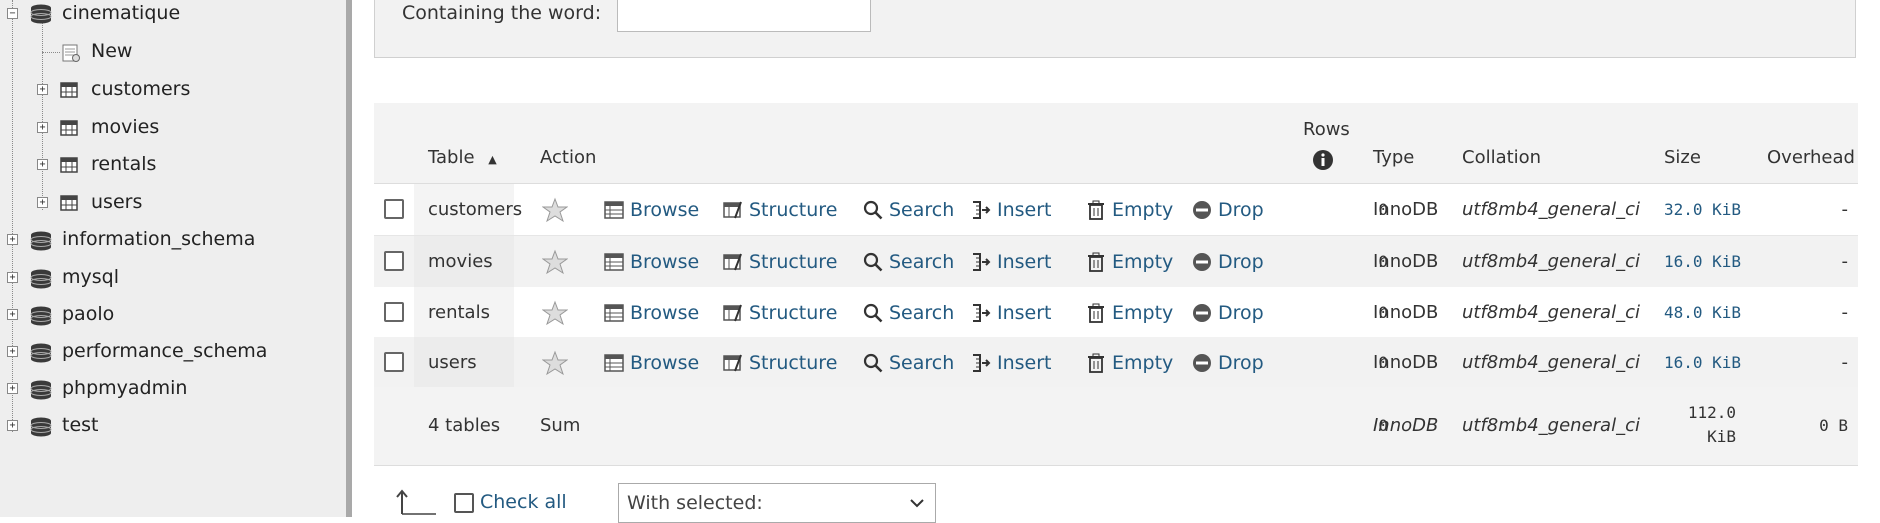 The width and height of the screenshot is (1880, 523). What do you see at coordinates (464, 362) in the screenshot?
I see `table-name-link: users` at bounding box center [464, 362].